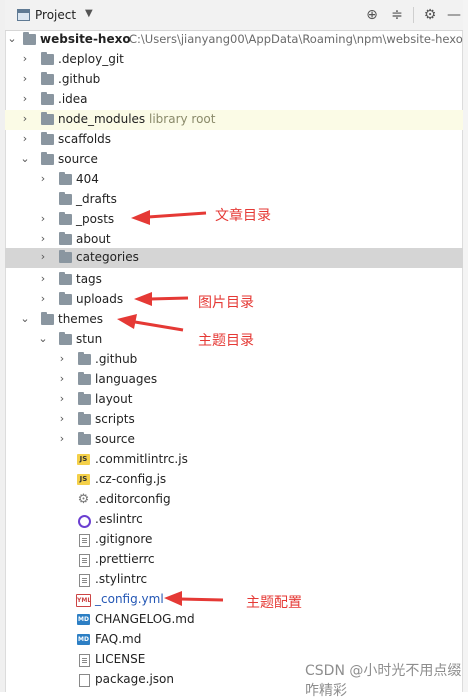 The image size is (468, 700). Describe the element at coordinates (454, 15) in the screenshot. I see `hide-icon: —` at that location.